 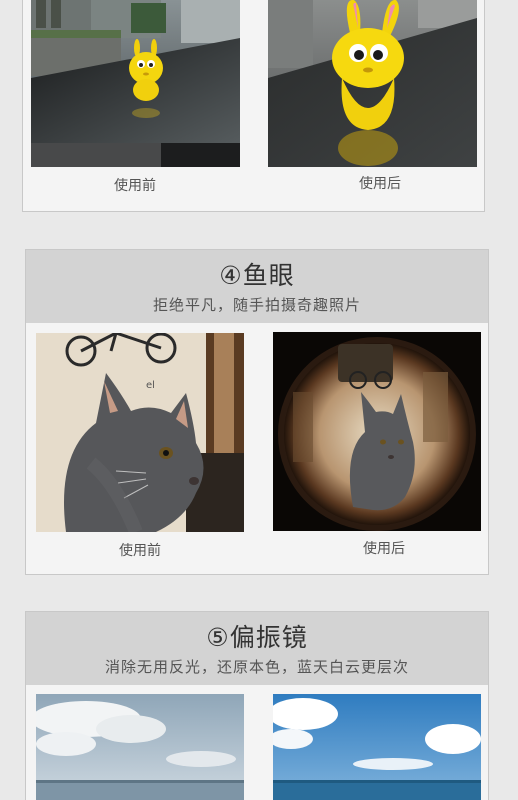 I want to click on photo-before-sky, so click(x=140, y=747).